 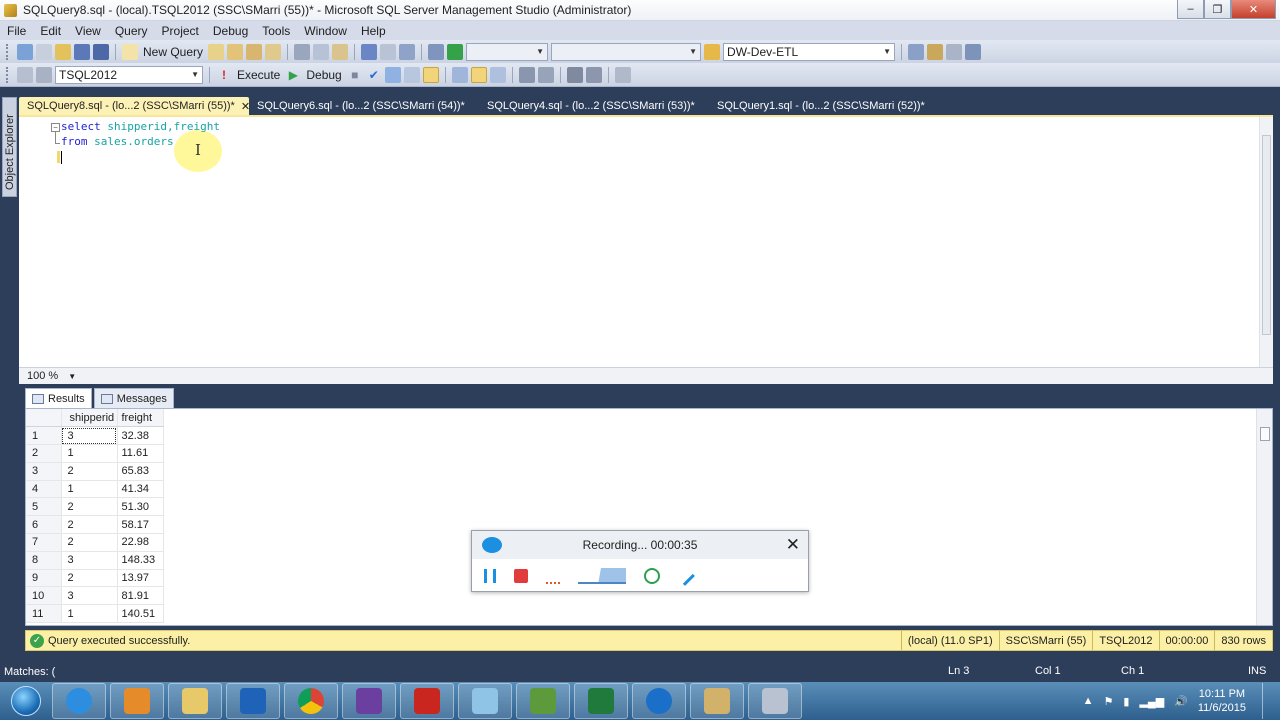 I want to click on pen-icon, so click(x=685, y=575).